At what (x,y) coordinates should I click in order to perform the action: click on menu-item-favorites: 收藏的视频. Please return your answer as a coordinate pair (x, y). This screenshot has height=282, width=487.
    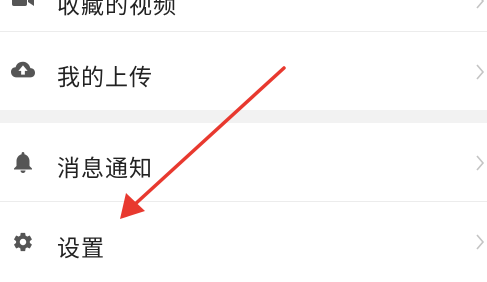
    Looking at the image, I should click on (243, 15).